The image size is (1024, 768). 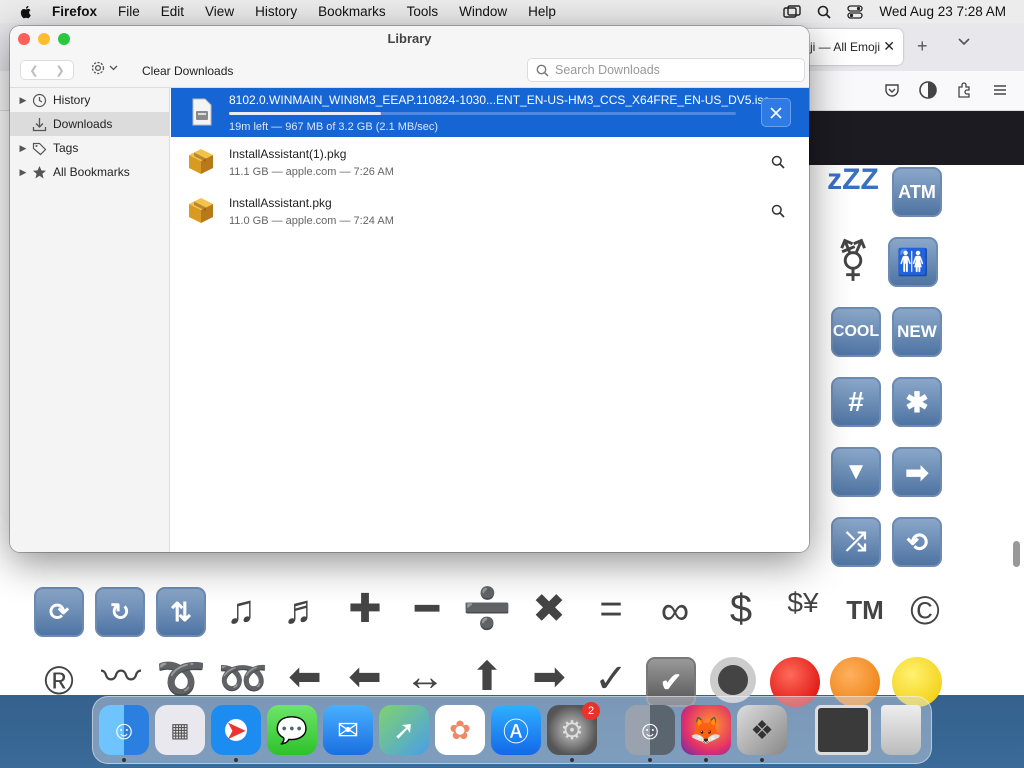 I want to click on menu-history: History, so click(x=276, y=11).